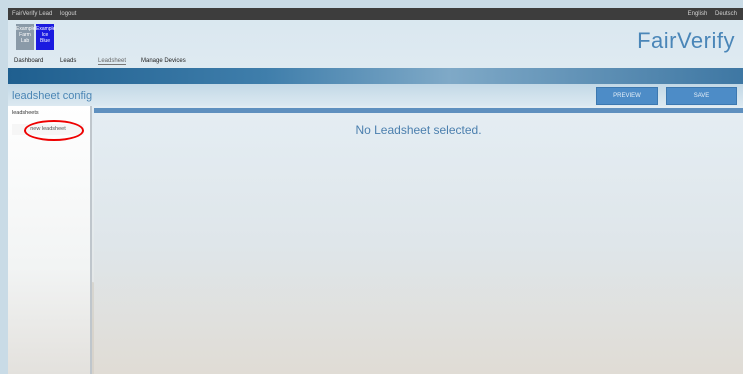 The width and height of the screenshot is (743, 374). What do you see at coordinates (375, 76) in the screenshot?
I see `header-band` at bounding box center [375, 76].